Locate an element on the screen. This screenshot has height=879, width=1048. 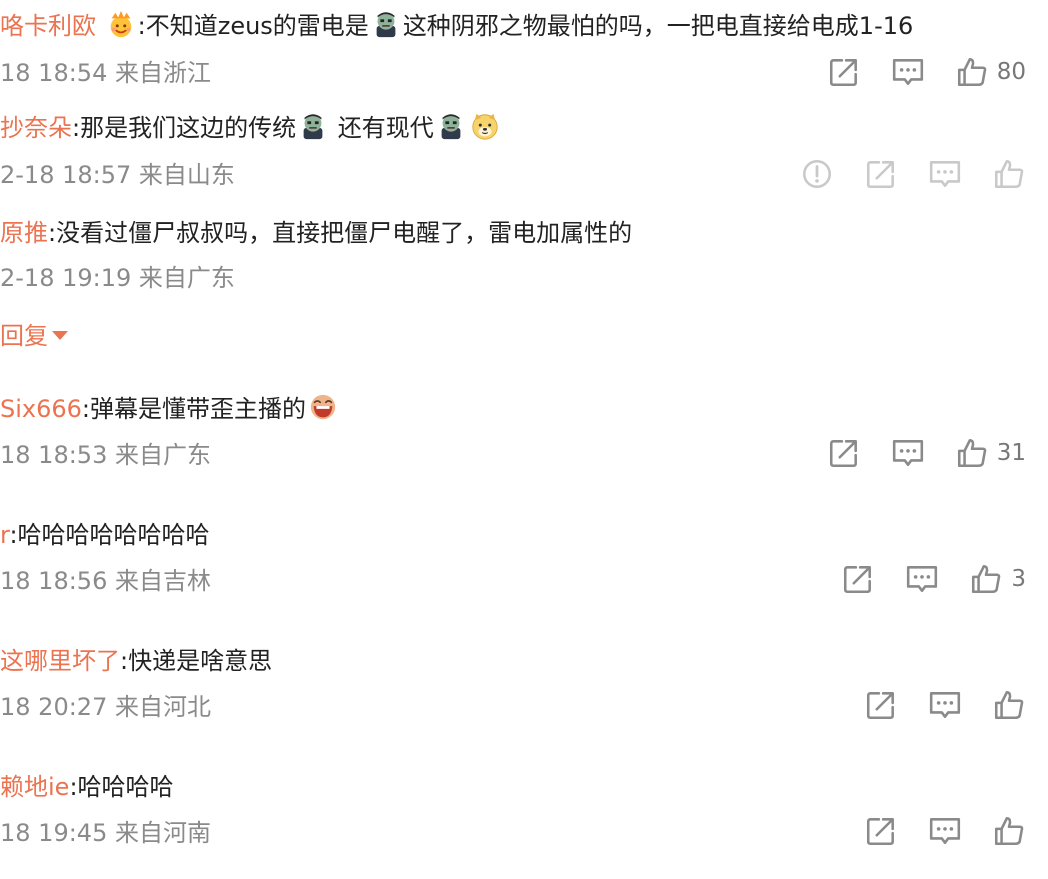
like-button: 31 is located at coordinates (990, 453).